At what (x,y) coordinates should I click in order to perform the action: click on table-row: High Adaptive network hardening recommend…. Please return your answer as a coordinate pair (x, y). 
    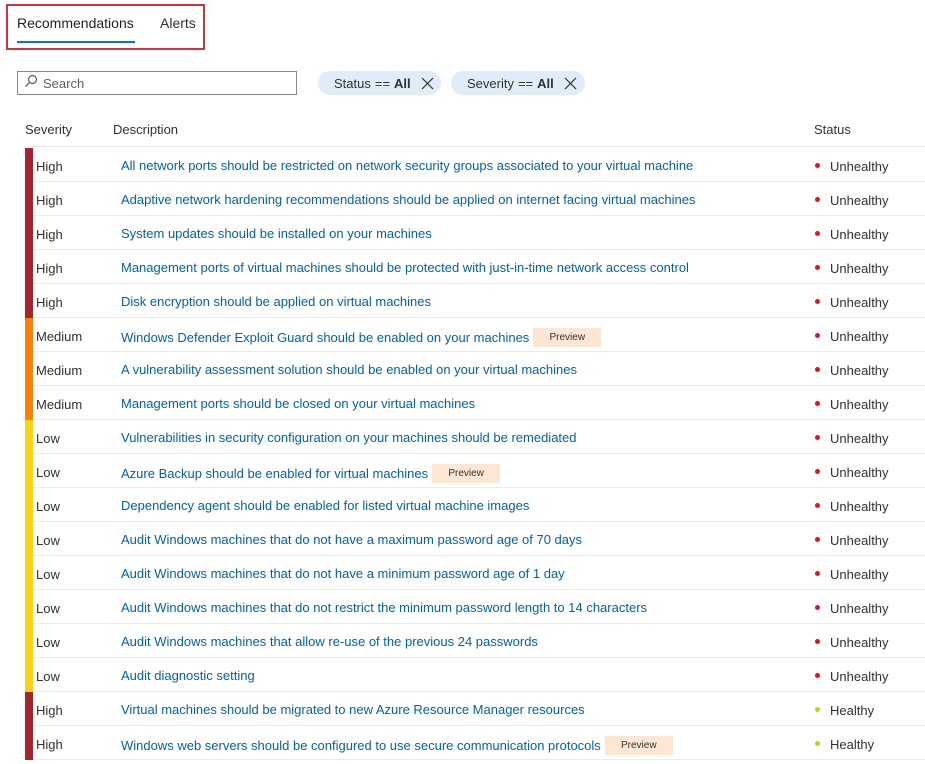
    Looking at the image, I should click on (462, 199).